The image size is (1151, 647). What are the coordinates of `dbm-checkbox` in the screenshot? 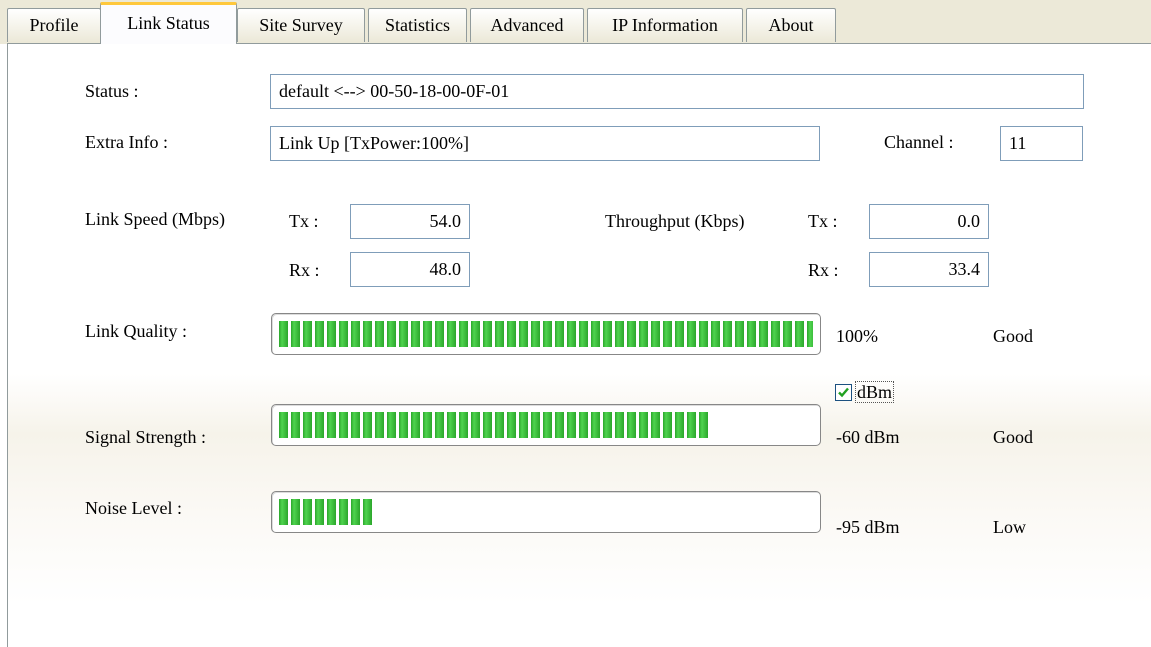 It's located at (843, 392).